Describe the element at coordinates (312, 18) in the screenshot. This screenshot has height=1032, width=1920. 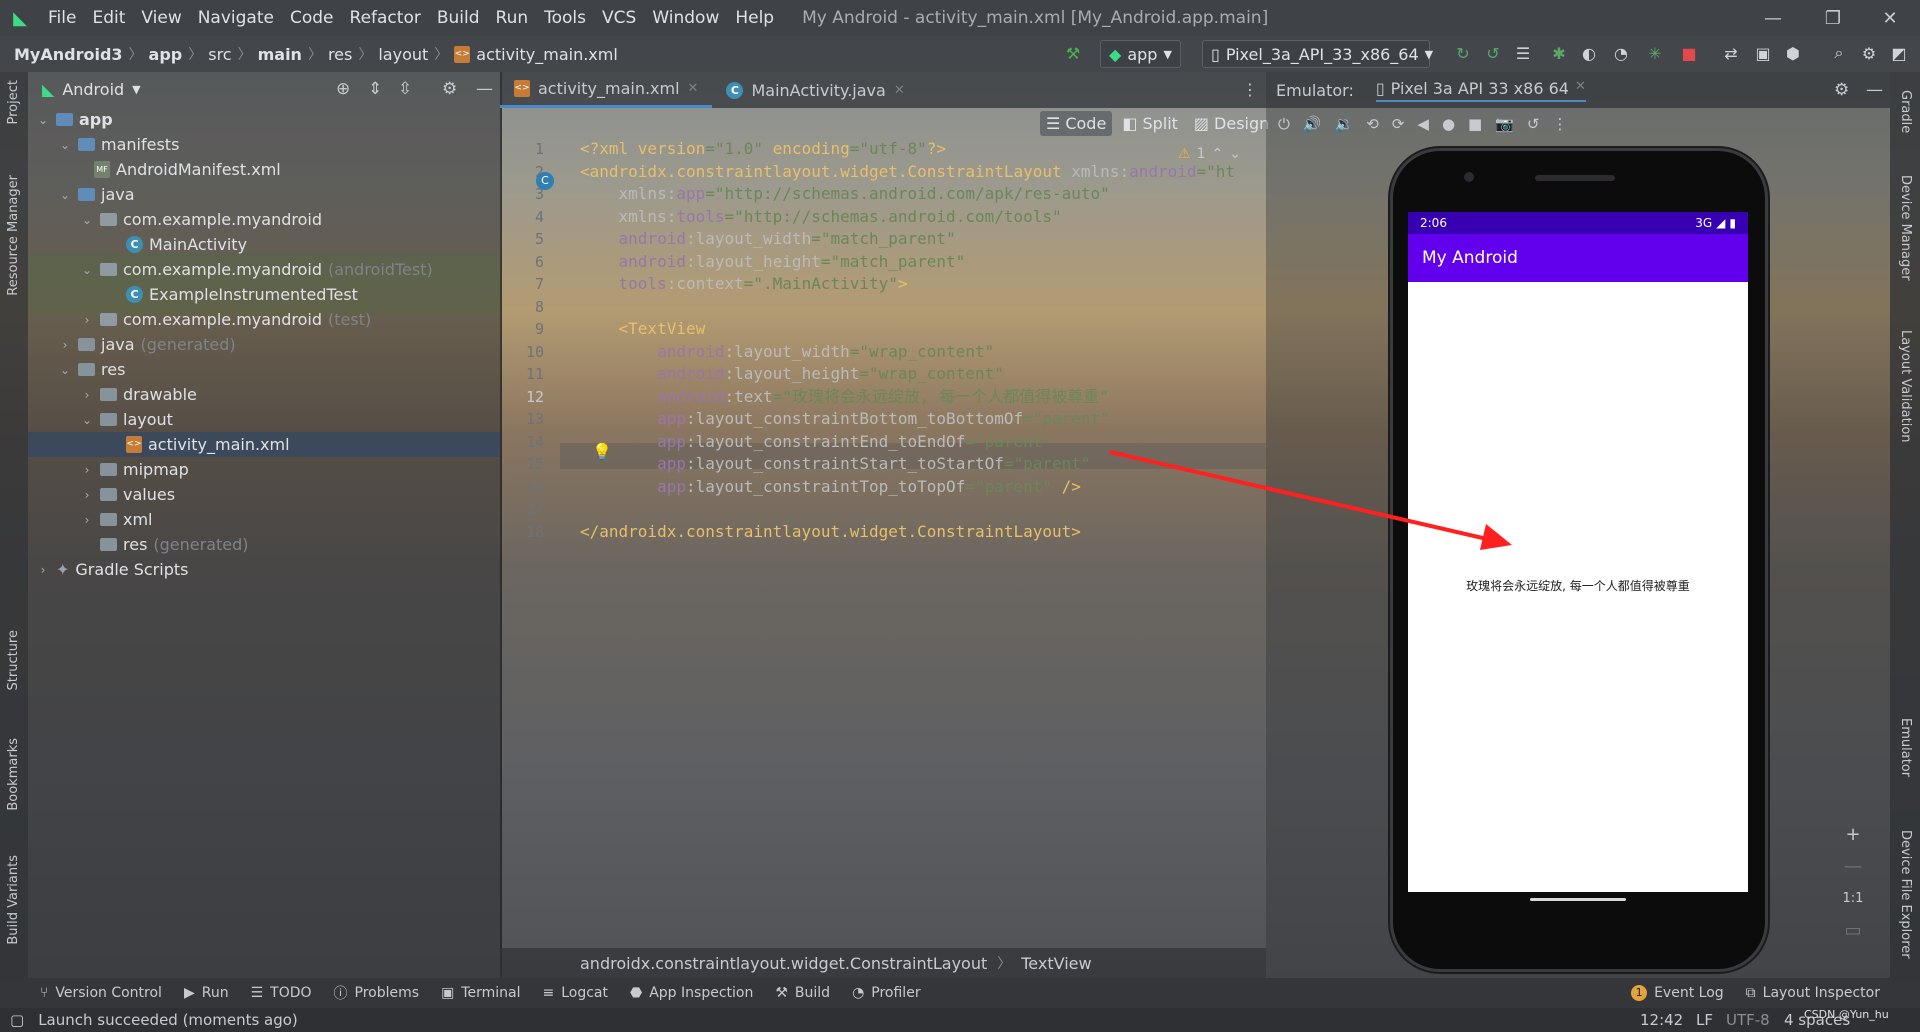
I see `menu-code: Code` at that location.